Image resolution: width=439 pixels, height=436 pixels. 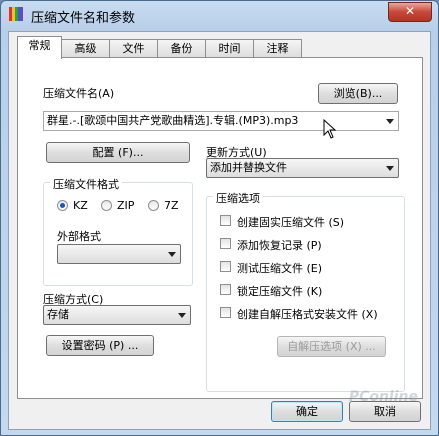 What do you see at coordinates (248, 167) in the screenshot?
I see `update-method-value: 添加并替换文件` at bounding box center [248, 167].